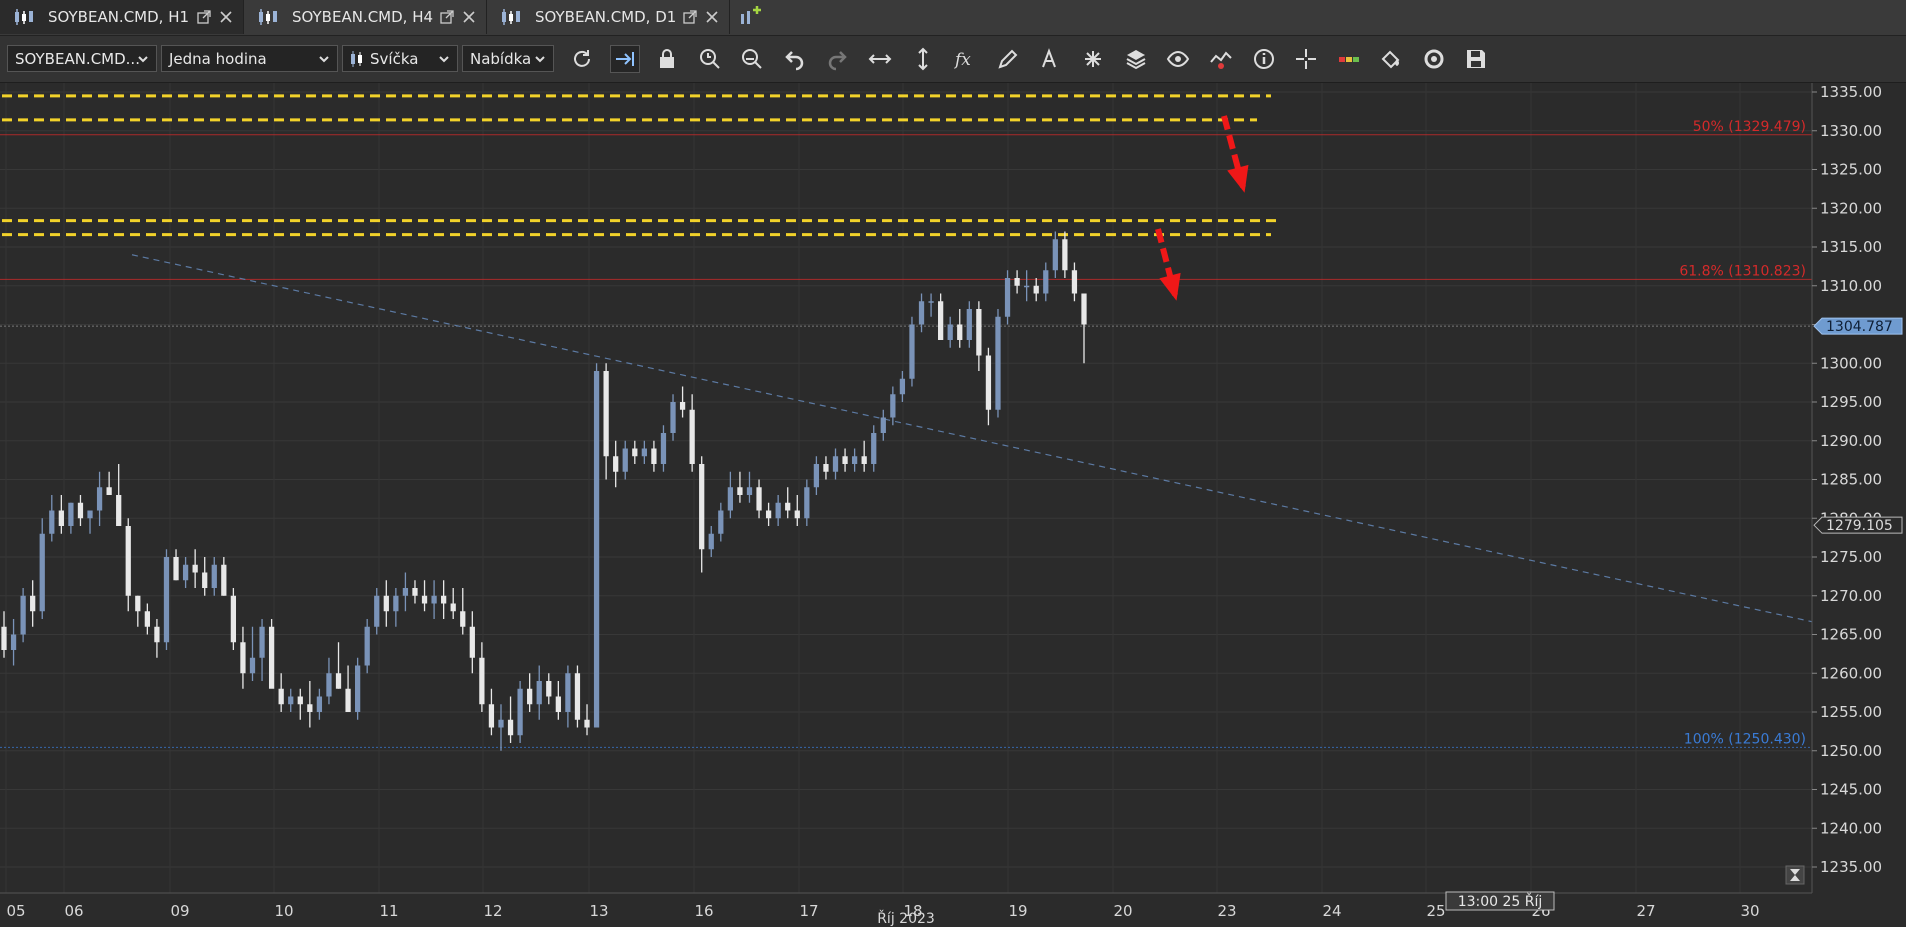 Image resolution: width=1906 pixels, height=927 pixels. Describe the element at coordinates (625, 59) in the screenshot. I see `auto-shift-button` at that location.